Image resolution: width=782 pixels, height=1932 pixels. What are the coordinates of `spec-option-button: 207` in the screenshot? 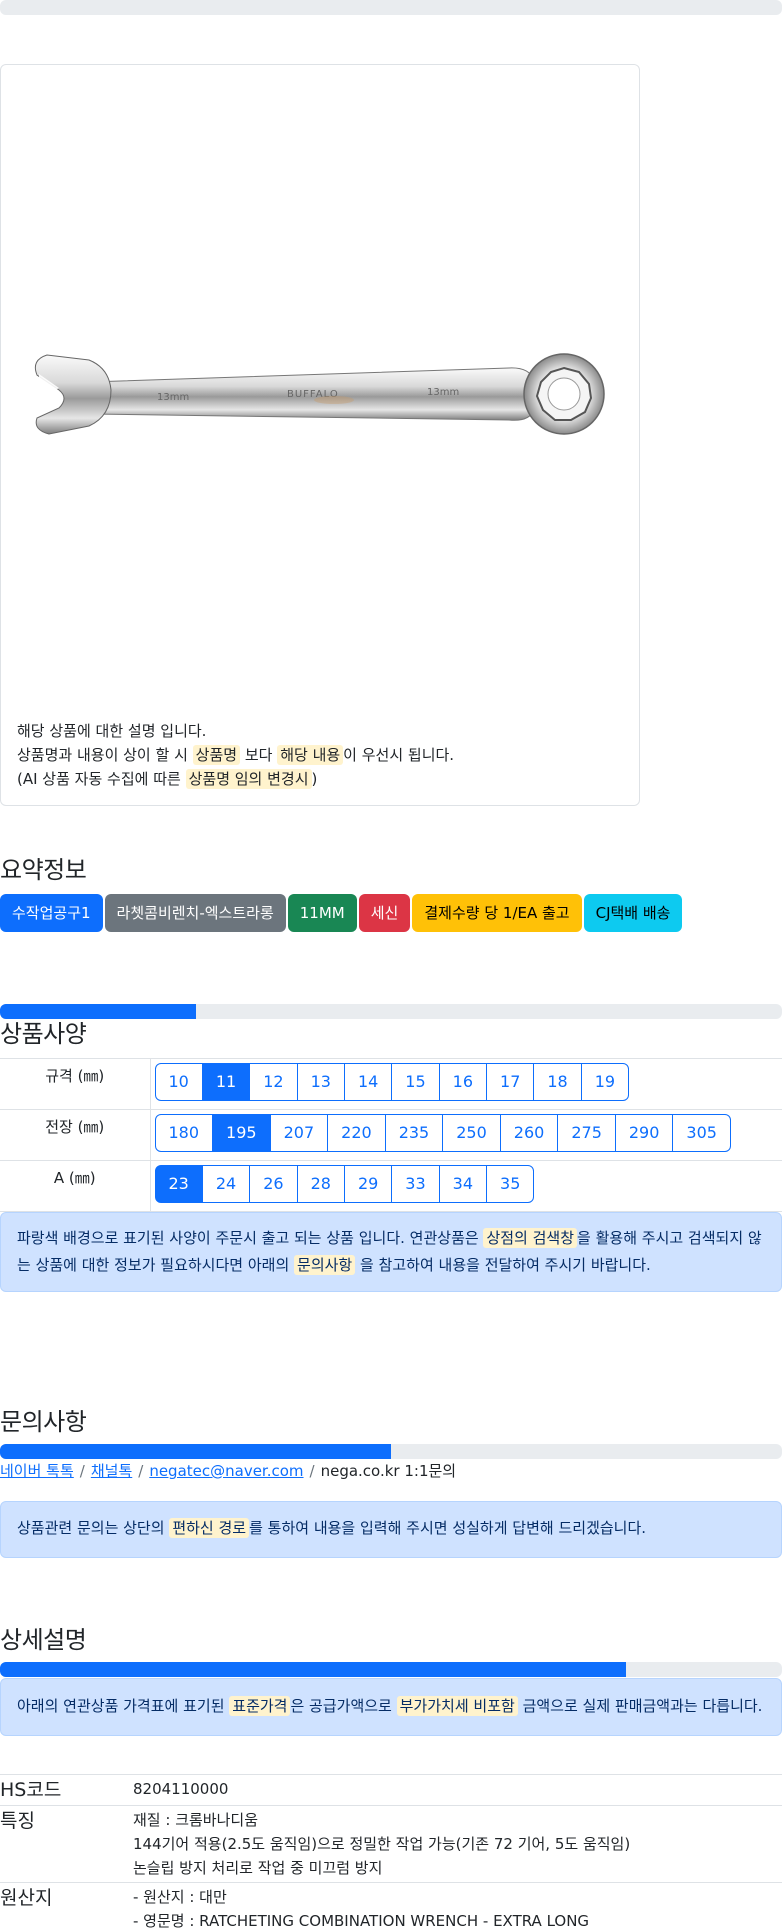 It's located at (299, 1133).